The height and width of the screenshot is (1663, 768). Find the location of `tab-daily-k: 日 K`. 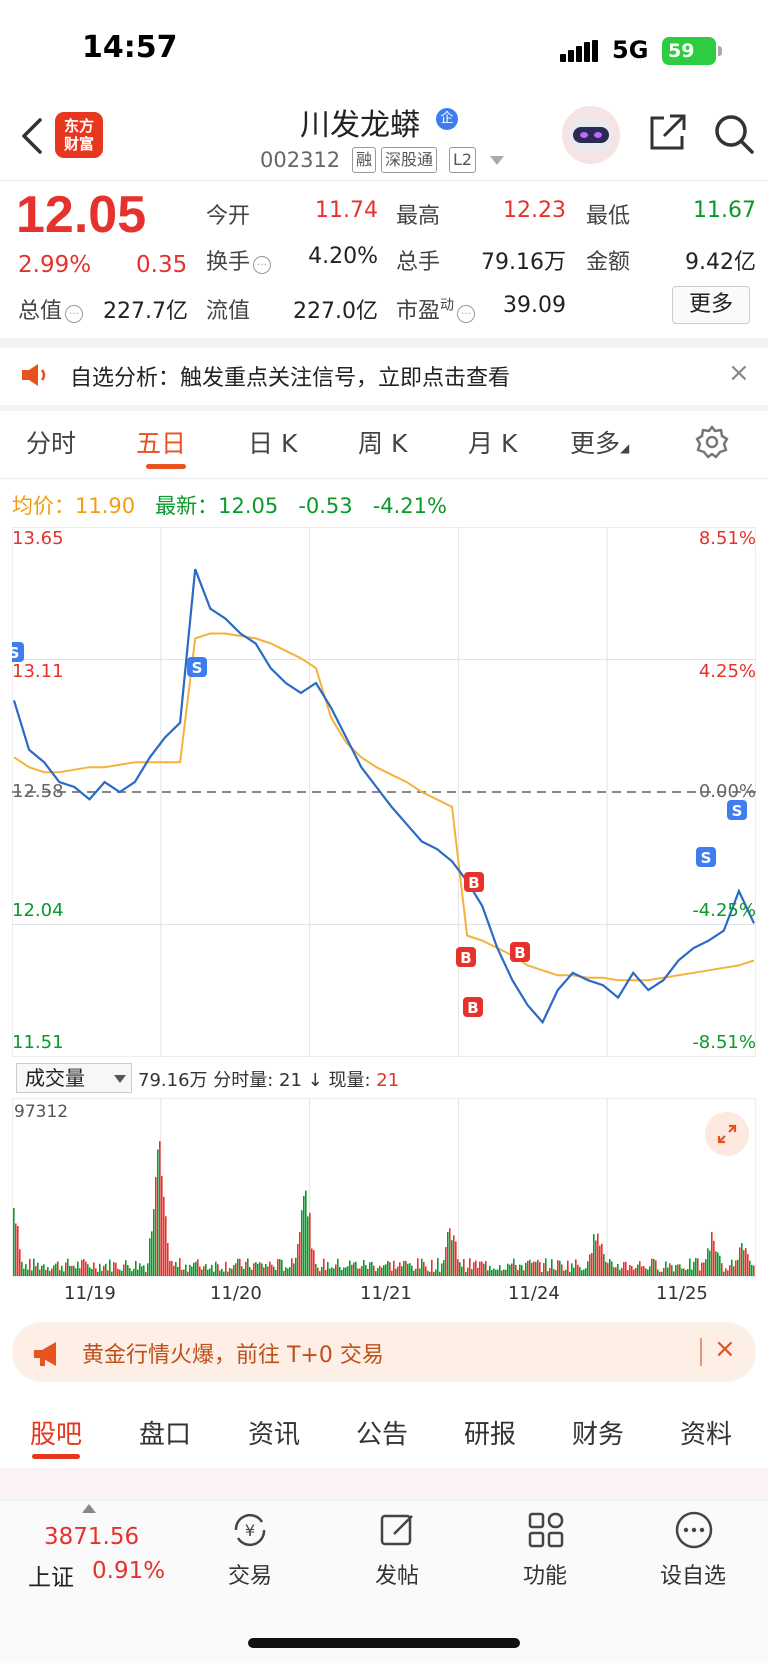

tab-daily-k: 日 K is located at coordinates (272, 442).